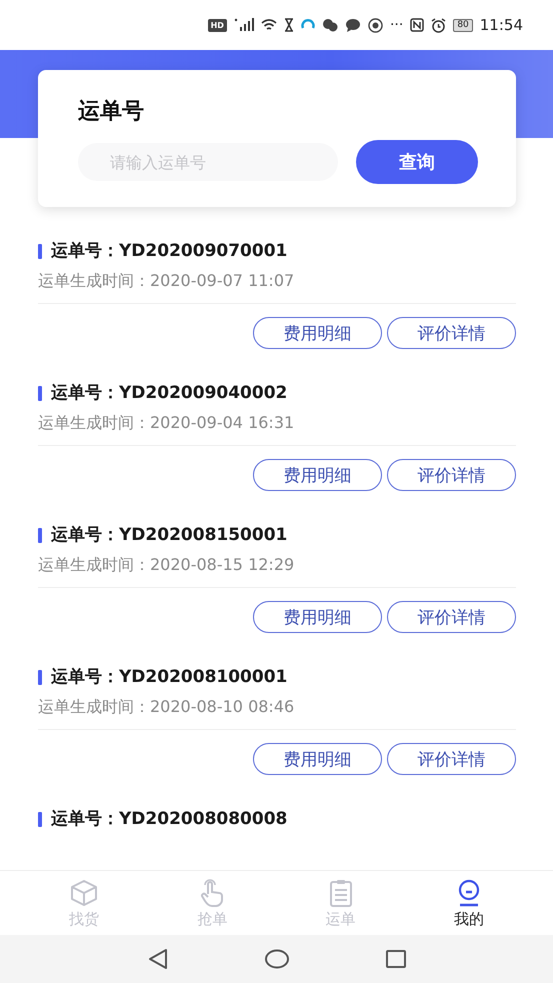  What do you see at coordinates (166, 707) in the screenshot?
I see `order-created-time: 运单生成时间：2020-08-10 08:46` at bounding box center [166, 707].